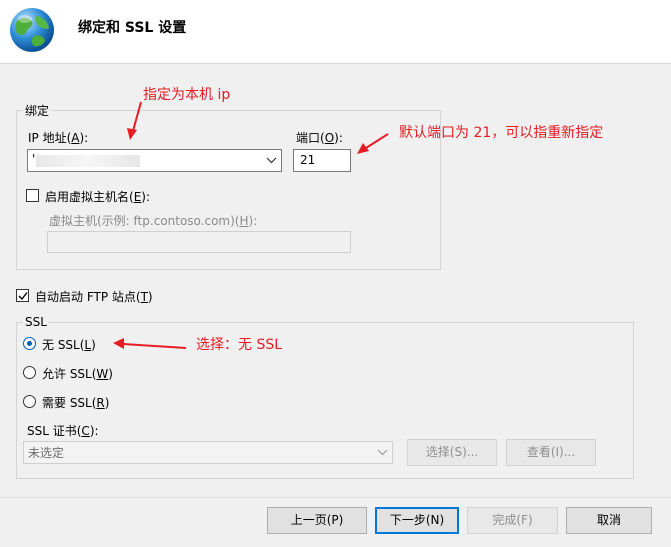 This screenshot has height=547, width=671. What do you see at coordinates (335, 497) in the screenshot?
I see `footer-divider` at bounding box center [335, 497].